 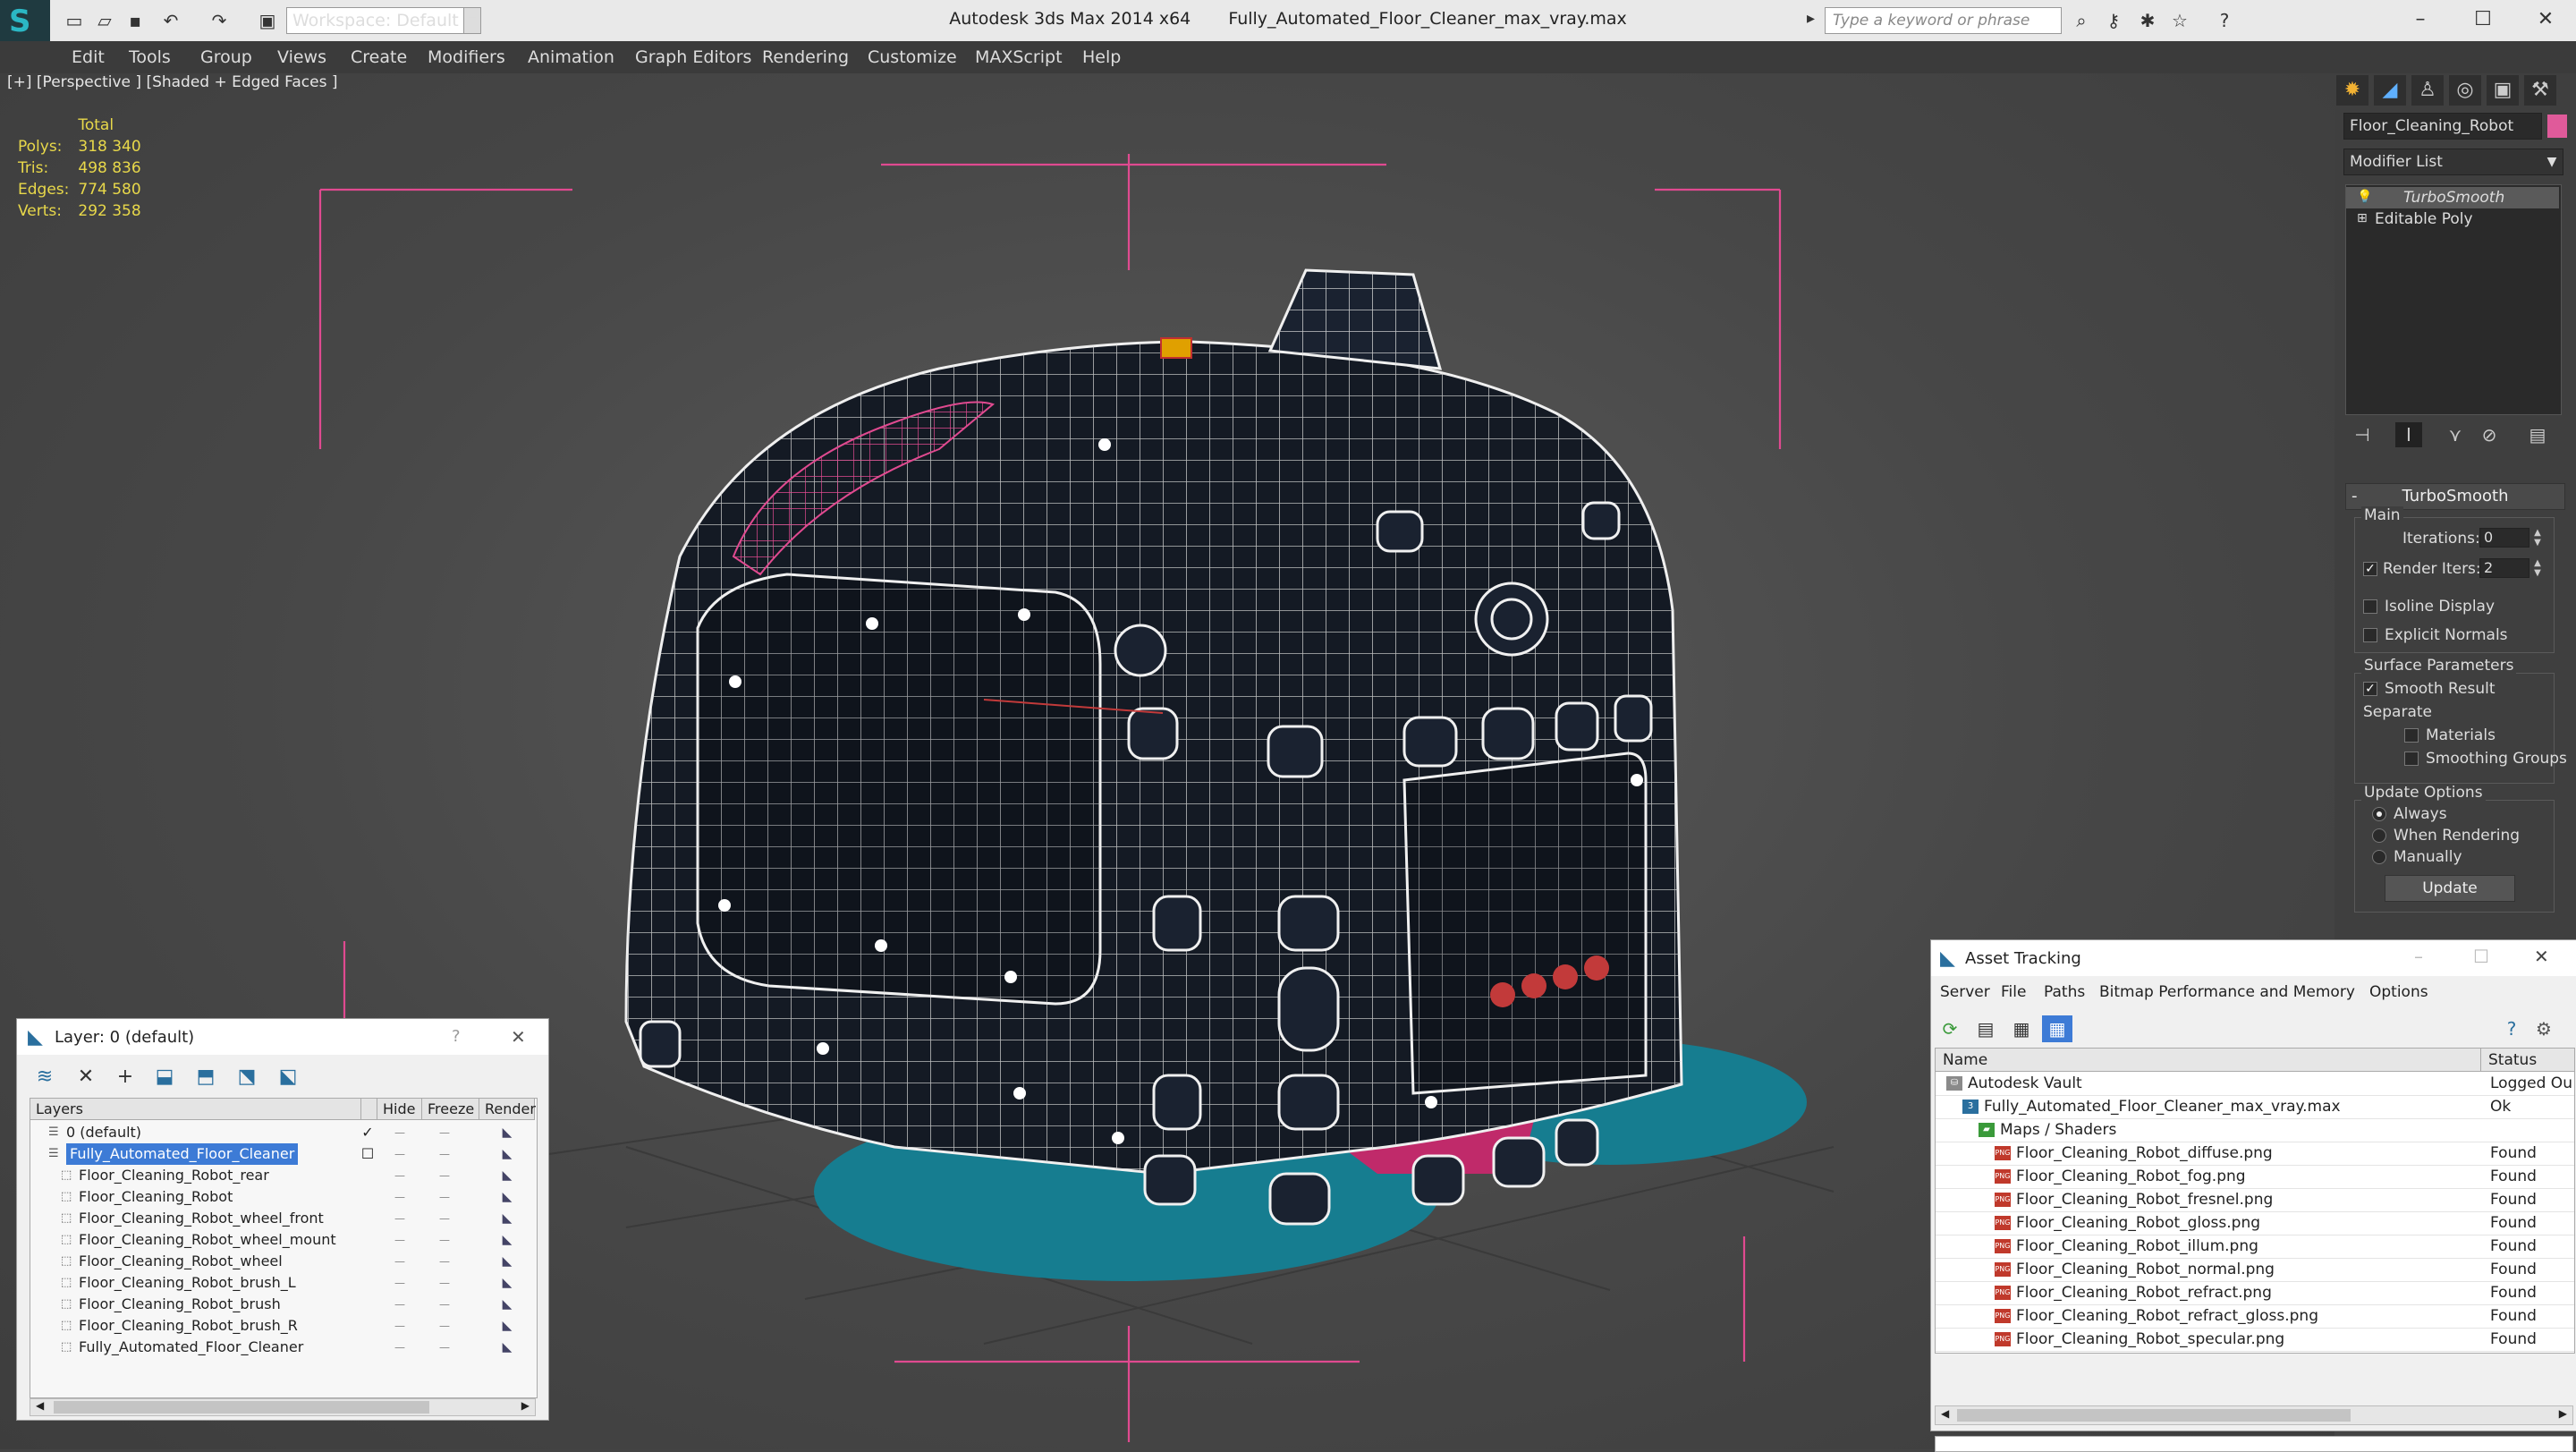 I want to click on layer-row: ⬚ Floor_Cleaning_Robot_wheel — — ◣, so click(x=282, y=1261).